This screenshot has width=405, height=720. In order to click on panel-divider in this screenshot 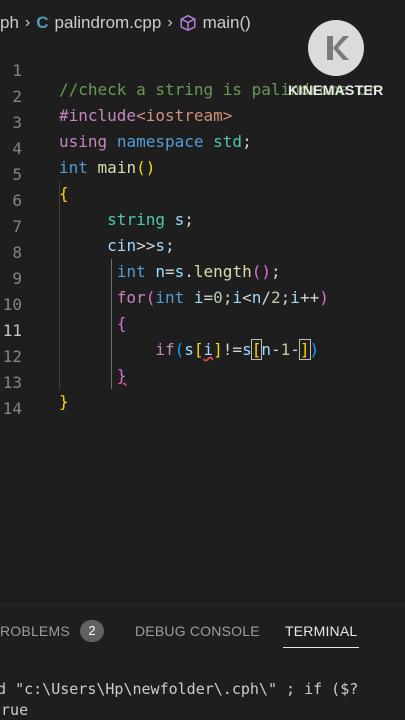, I will do `click(202, 604)`.